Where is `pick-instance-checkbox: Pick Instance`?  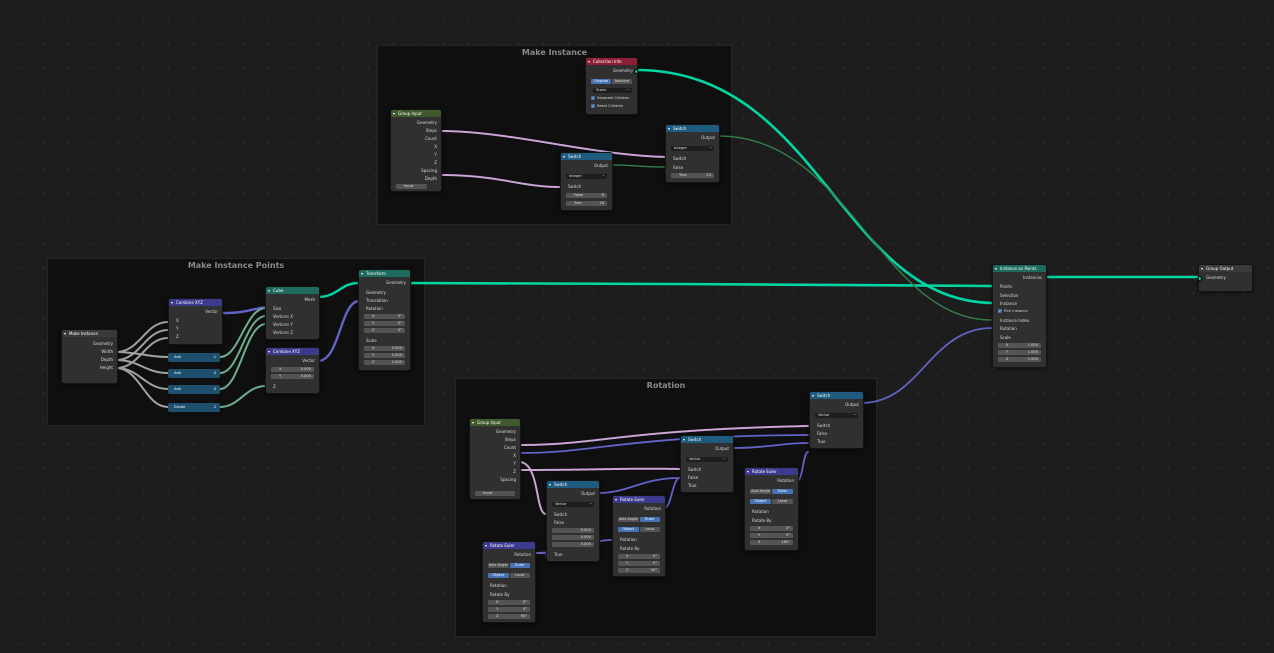
pick-instance-checkbox: Pick Instance is located at coordinates (1013, 311).